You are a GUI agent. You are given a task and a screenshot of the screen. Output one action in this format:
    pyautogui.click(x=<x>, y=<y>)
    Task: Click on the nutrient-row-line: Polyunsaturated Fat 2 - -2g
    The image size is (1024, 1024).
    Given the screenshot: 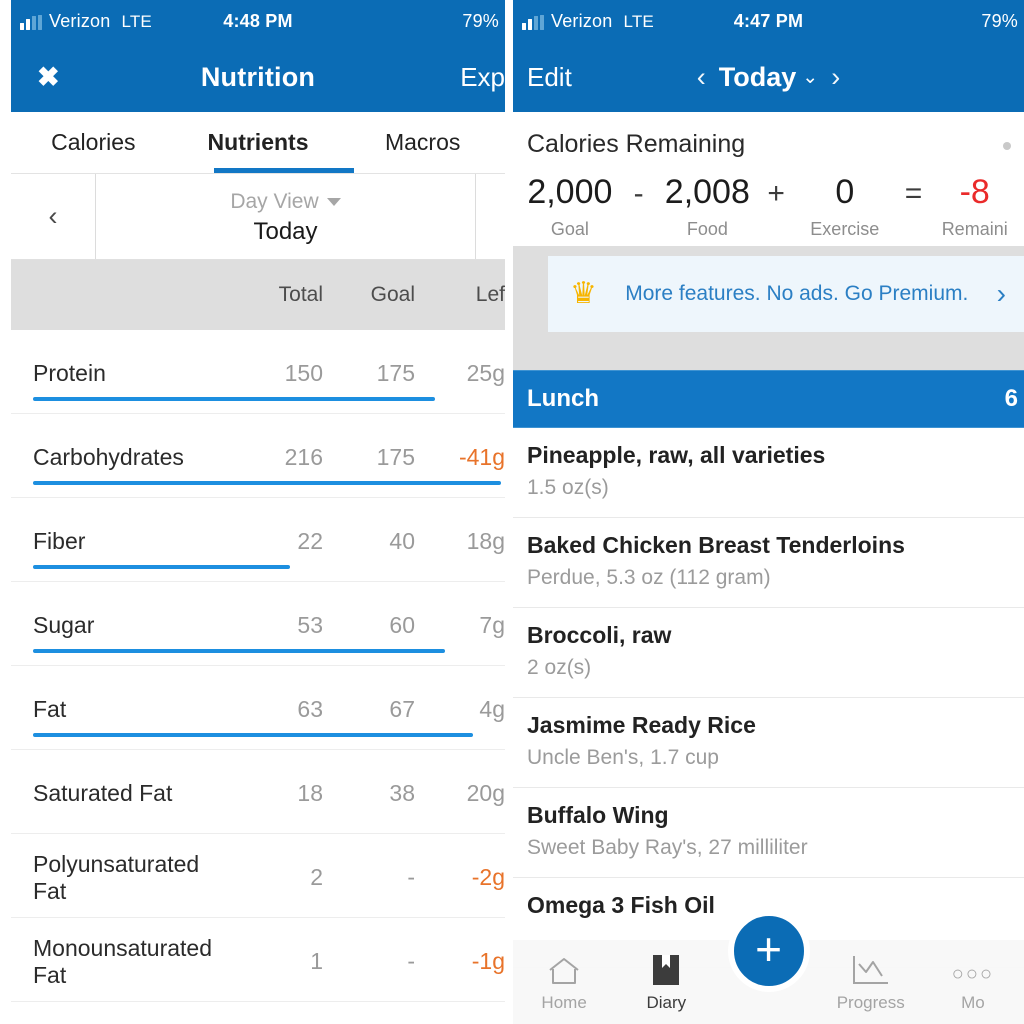 What is the action you would take?
    pyautogui.click(x=258, y=875)
    